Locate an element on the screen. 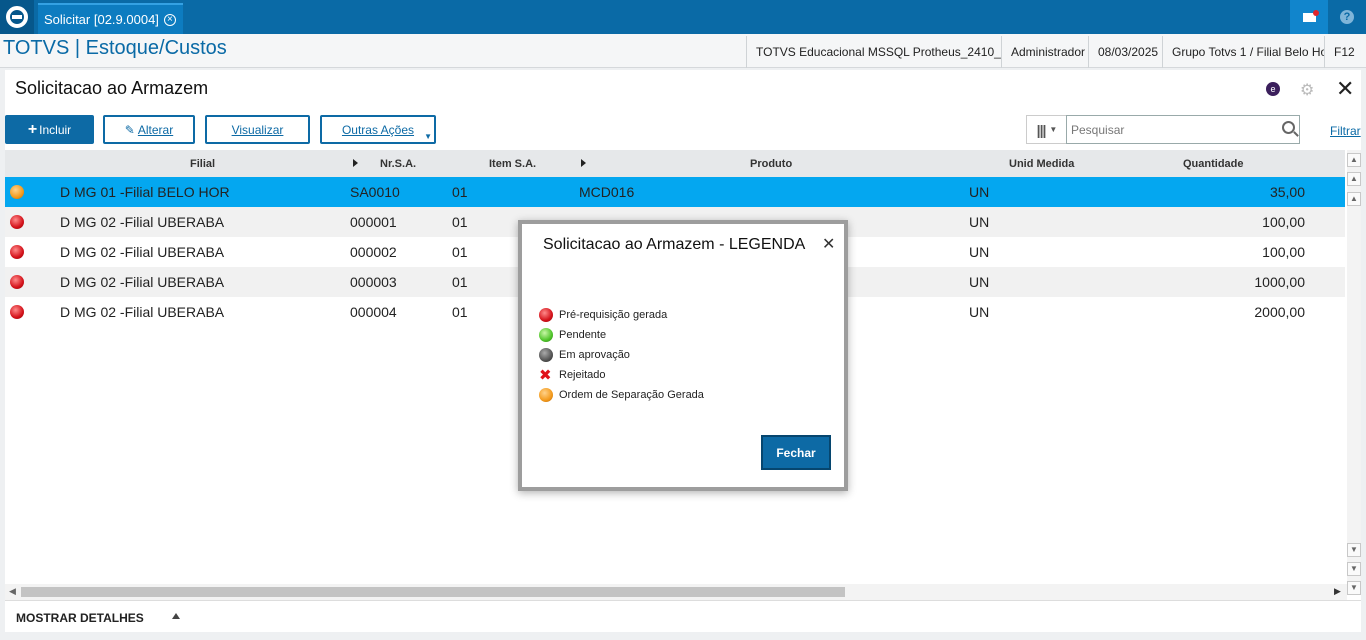 This screenshot has height=640, width=1366. col-produto: Produto is located at coordinates (771, 164).